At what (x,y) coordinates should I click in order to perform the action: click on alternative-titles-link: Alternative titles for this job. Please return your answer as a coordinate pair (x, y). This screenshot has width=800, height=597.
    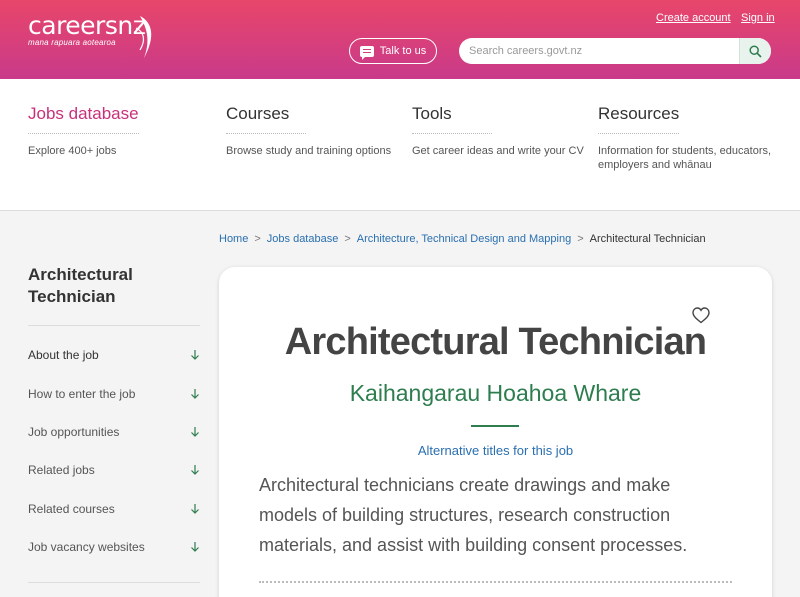
    Looking at the image, I should click on (495, 450).